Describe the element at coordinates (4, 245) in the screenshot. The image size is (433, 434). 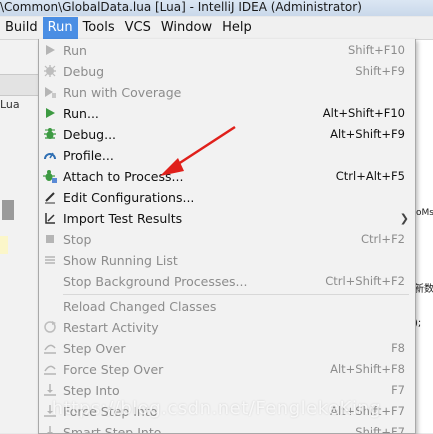
I see `current-line-highlight` at that location.